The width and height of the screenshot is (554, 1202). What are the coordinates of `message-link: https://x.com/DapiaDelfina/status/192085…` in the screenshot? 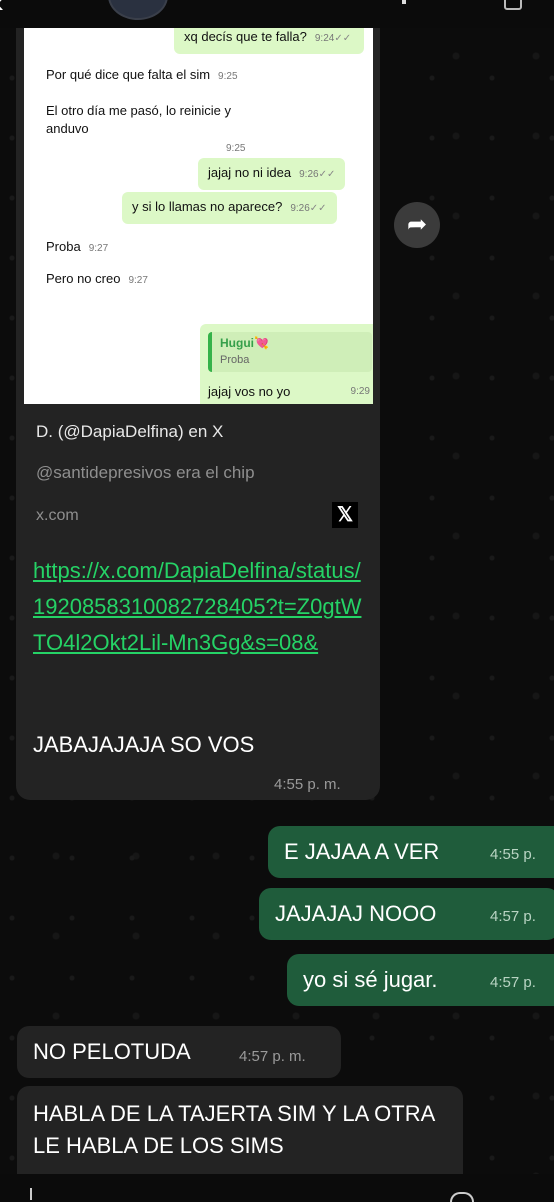 It's located at (198, 607).